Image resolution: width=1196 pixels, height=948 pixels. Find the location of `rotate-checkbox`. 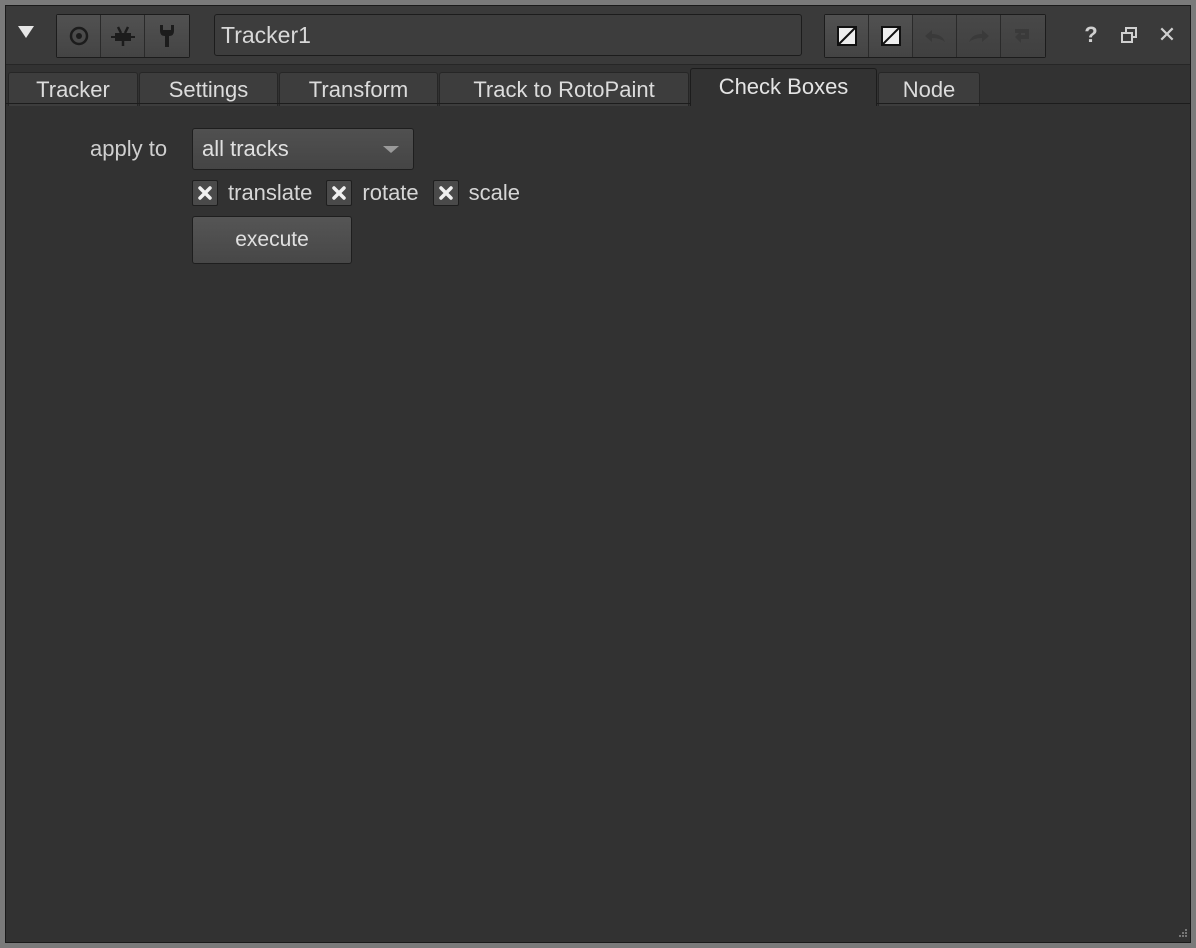

rotate-checkbox is located at coordinates (339, 193).